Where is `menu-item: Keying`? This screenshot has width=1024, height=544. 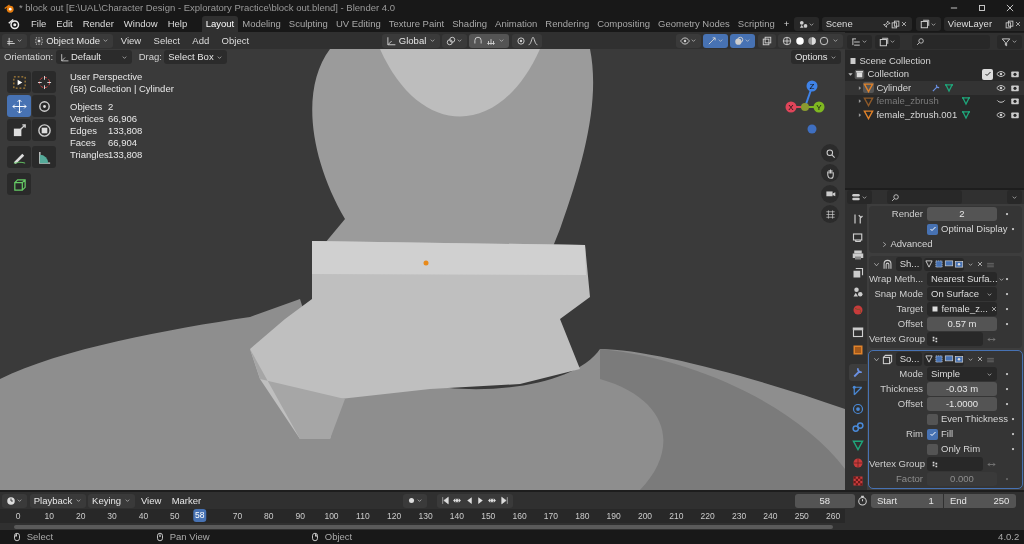
menu-item: Keying is located at coordinates (111, 500).